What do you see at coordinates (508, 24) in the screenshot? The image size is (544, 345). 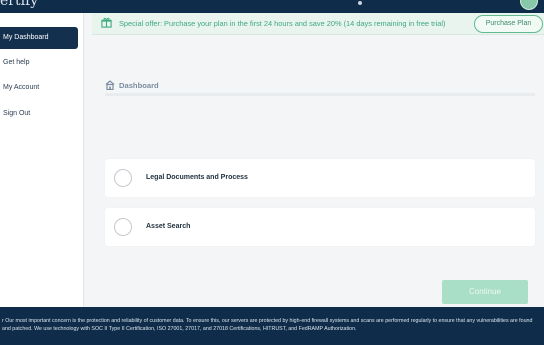 I see `purchase-plan-button: Purchase Plan` at bounding box center [508, 24].